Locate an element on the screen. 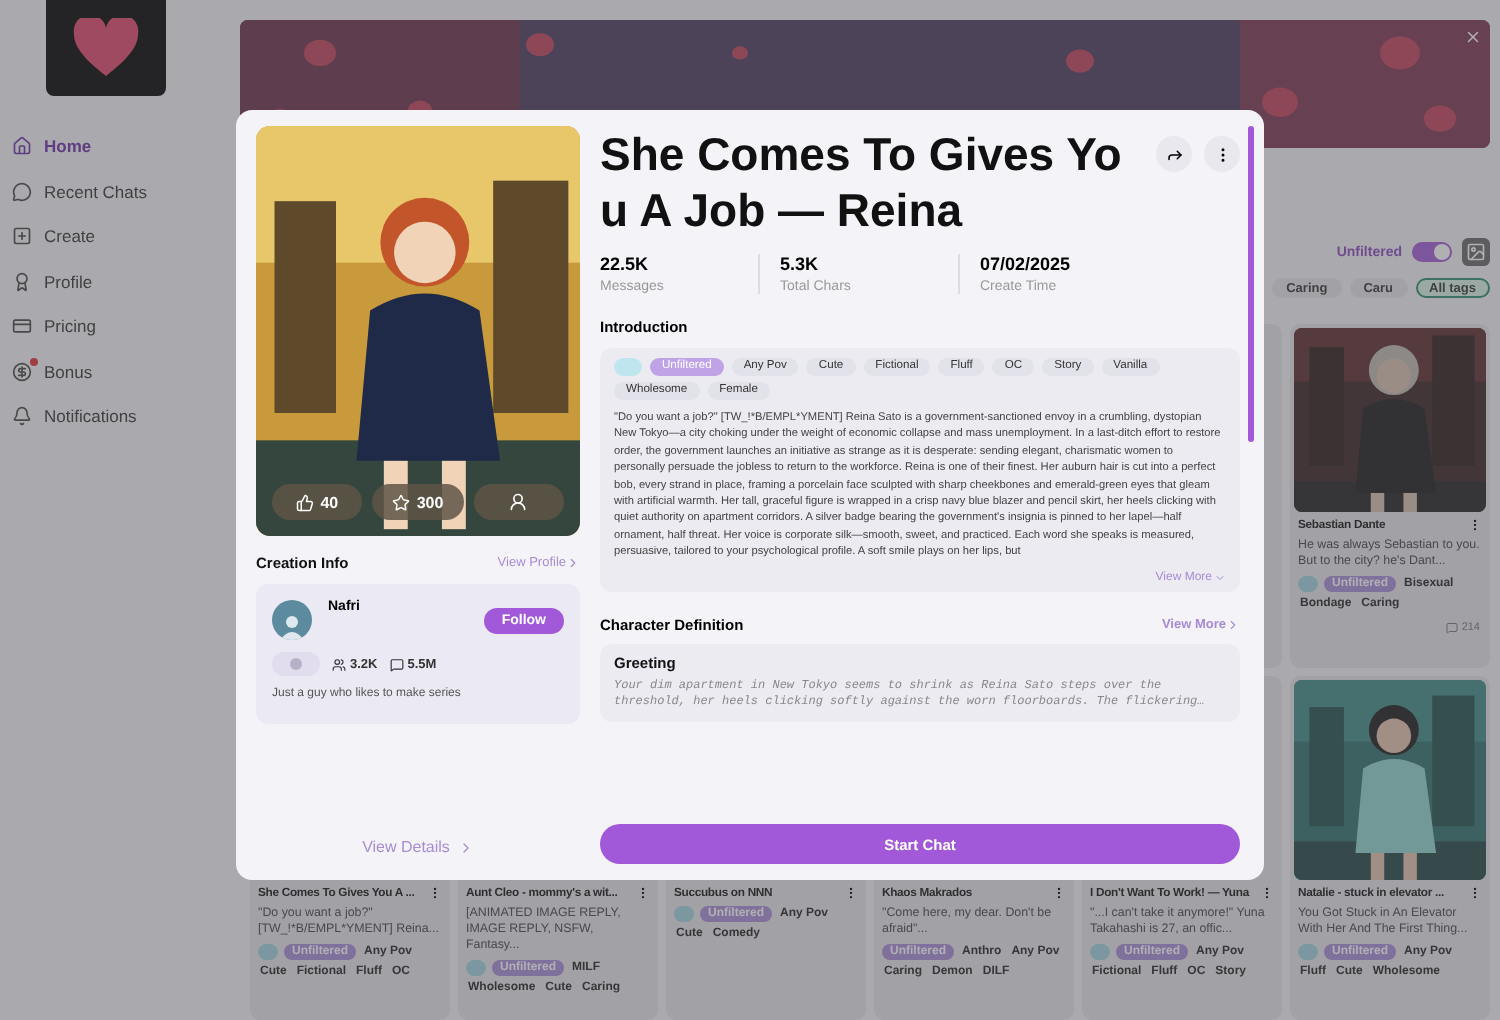 The image size is (1500, 1020). stat-value: 22.5K is located at coordinates (625, 264).